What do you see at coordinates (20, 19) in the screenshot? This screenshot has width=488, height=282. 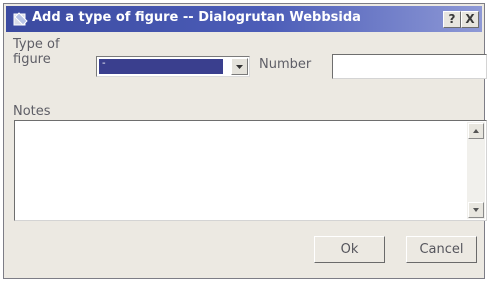 I see `dialog-app-icon` at bounding box center [20, 19].